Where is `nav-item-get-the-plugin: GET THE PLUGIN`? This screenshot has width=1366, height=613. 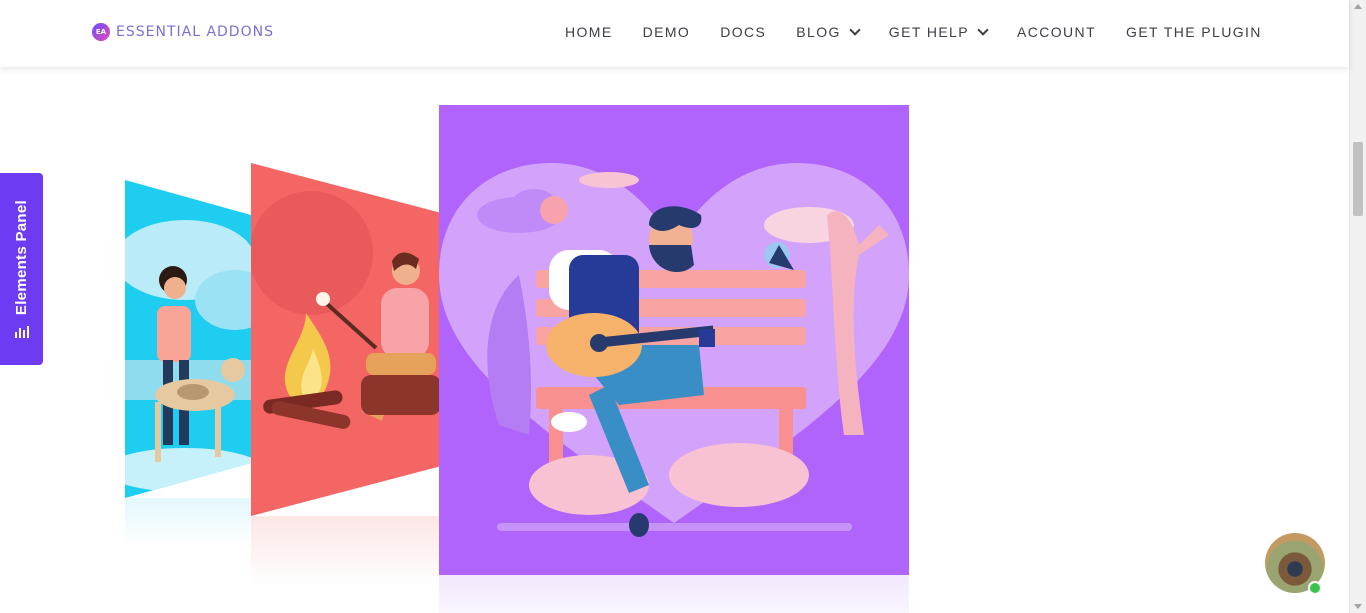
nav-item-get-the-plugin: GET THE PLUGIN is located at coordinates (1194, 32).